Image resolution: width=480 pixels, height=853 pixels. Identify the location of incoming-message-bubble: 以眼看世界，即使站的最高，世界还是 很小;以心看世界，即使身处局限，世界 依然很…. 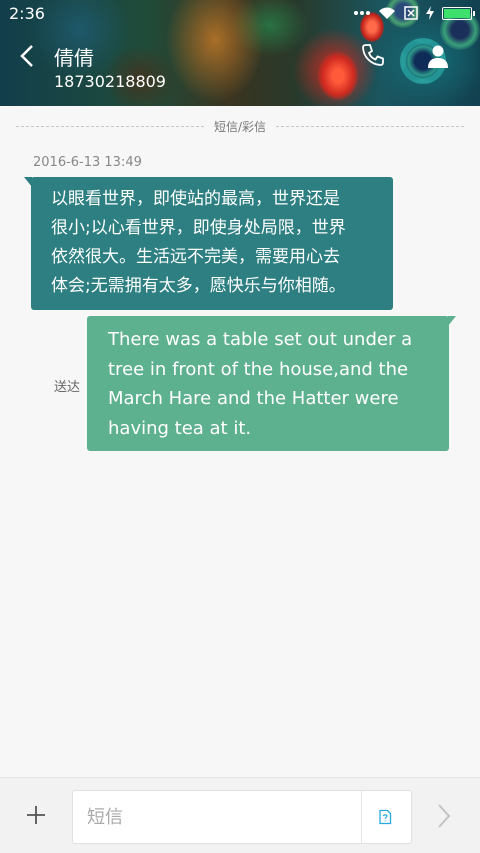
(208, 243).